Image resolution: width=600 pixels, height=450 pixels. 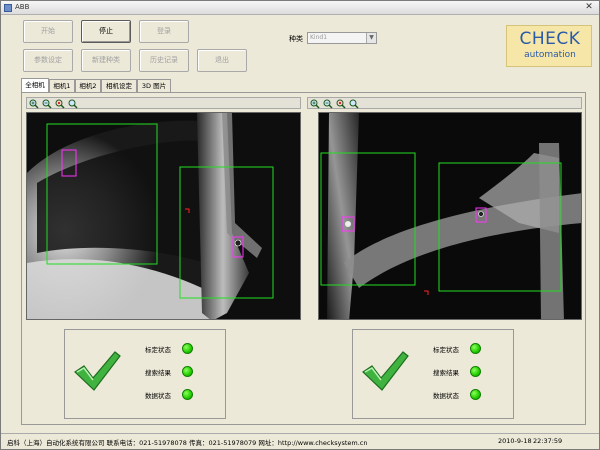 I want to click on history-button: 历史记录, so click(x=164, y=60).